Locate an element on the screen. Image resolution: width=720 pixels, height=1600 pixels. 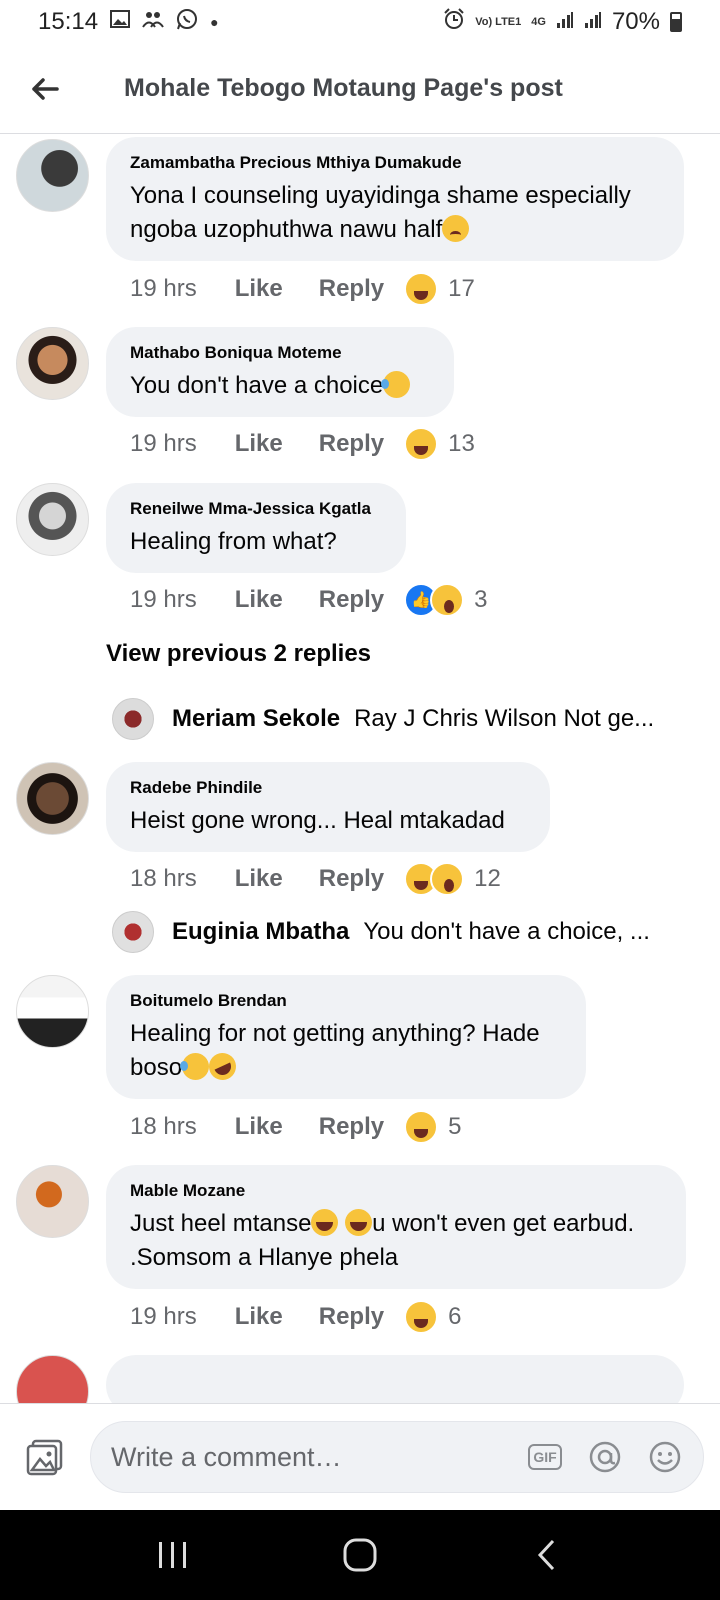
comment-actions: 19 hrs Like Reply 13 is located at coordinates (302, 444).